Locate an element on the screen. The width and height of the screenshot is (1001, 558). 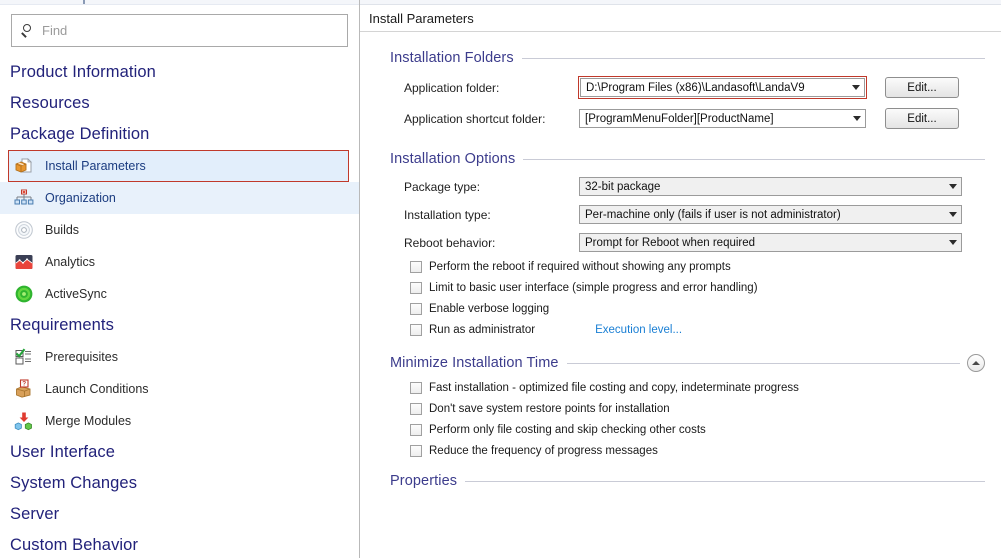
sidebar-item-label: Analytics is located at coordinates (70, 261).